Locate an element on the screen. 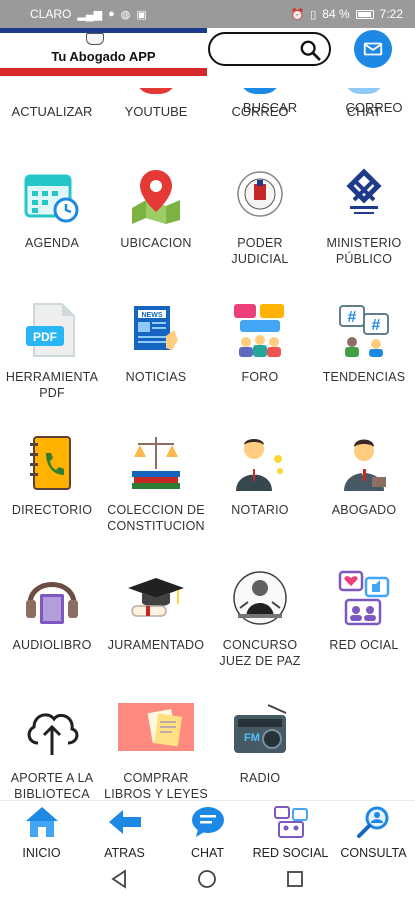  menu-item-coleccion-constitucion: COLECCION DE CONSTITUCION is located at coordinates (156, 483).